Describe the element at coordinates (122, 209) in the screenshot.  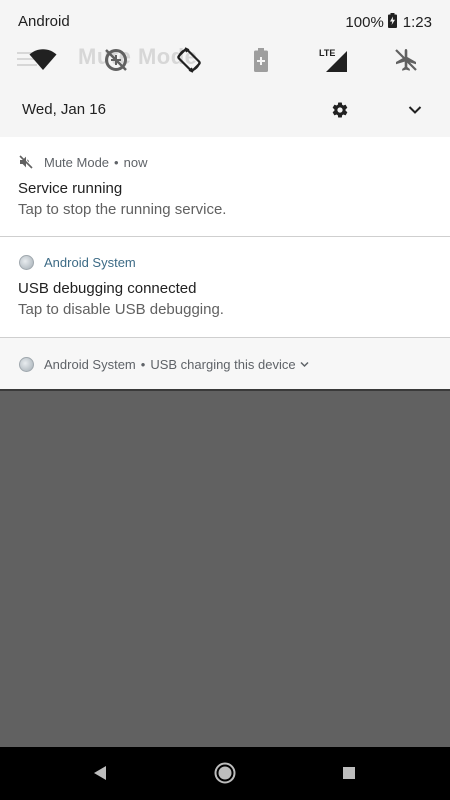
I see `notification-text: Tap to stop the running service.` at that location.